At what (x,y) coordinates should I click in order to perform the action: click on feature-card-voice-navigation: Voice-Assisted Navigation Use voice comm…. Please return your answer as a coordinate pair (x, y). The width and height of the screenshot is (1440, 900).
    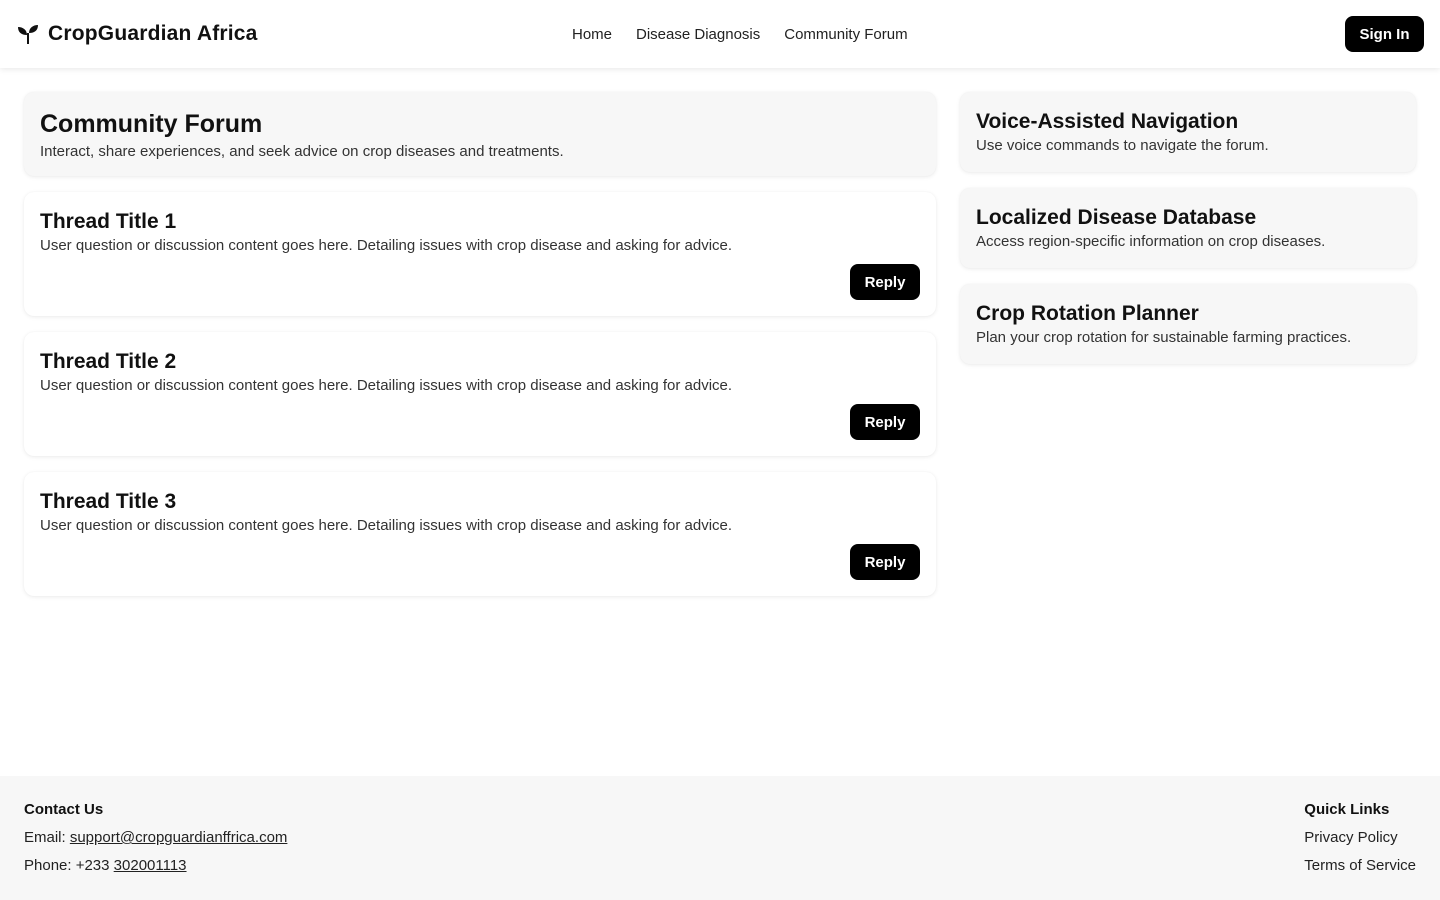
    Looking at the image, I should click on (1188, 132).